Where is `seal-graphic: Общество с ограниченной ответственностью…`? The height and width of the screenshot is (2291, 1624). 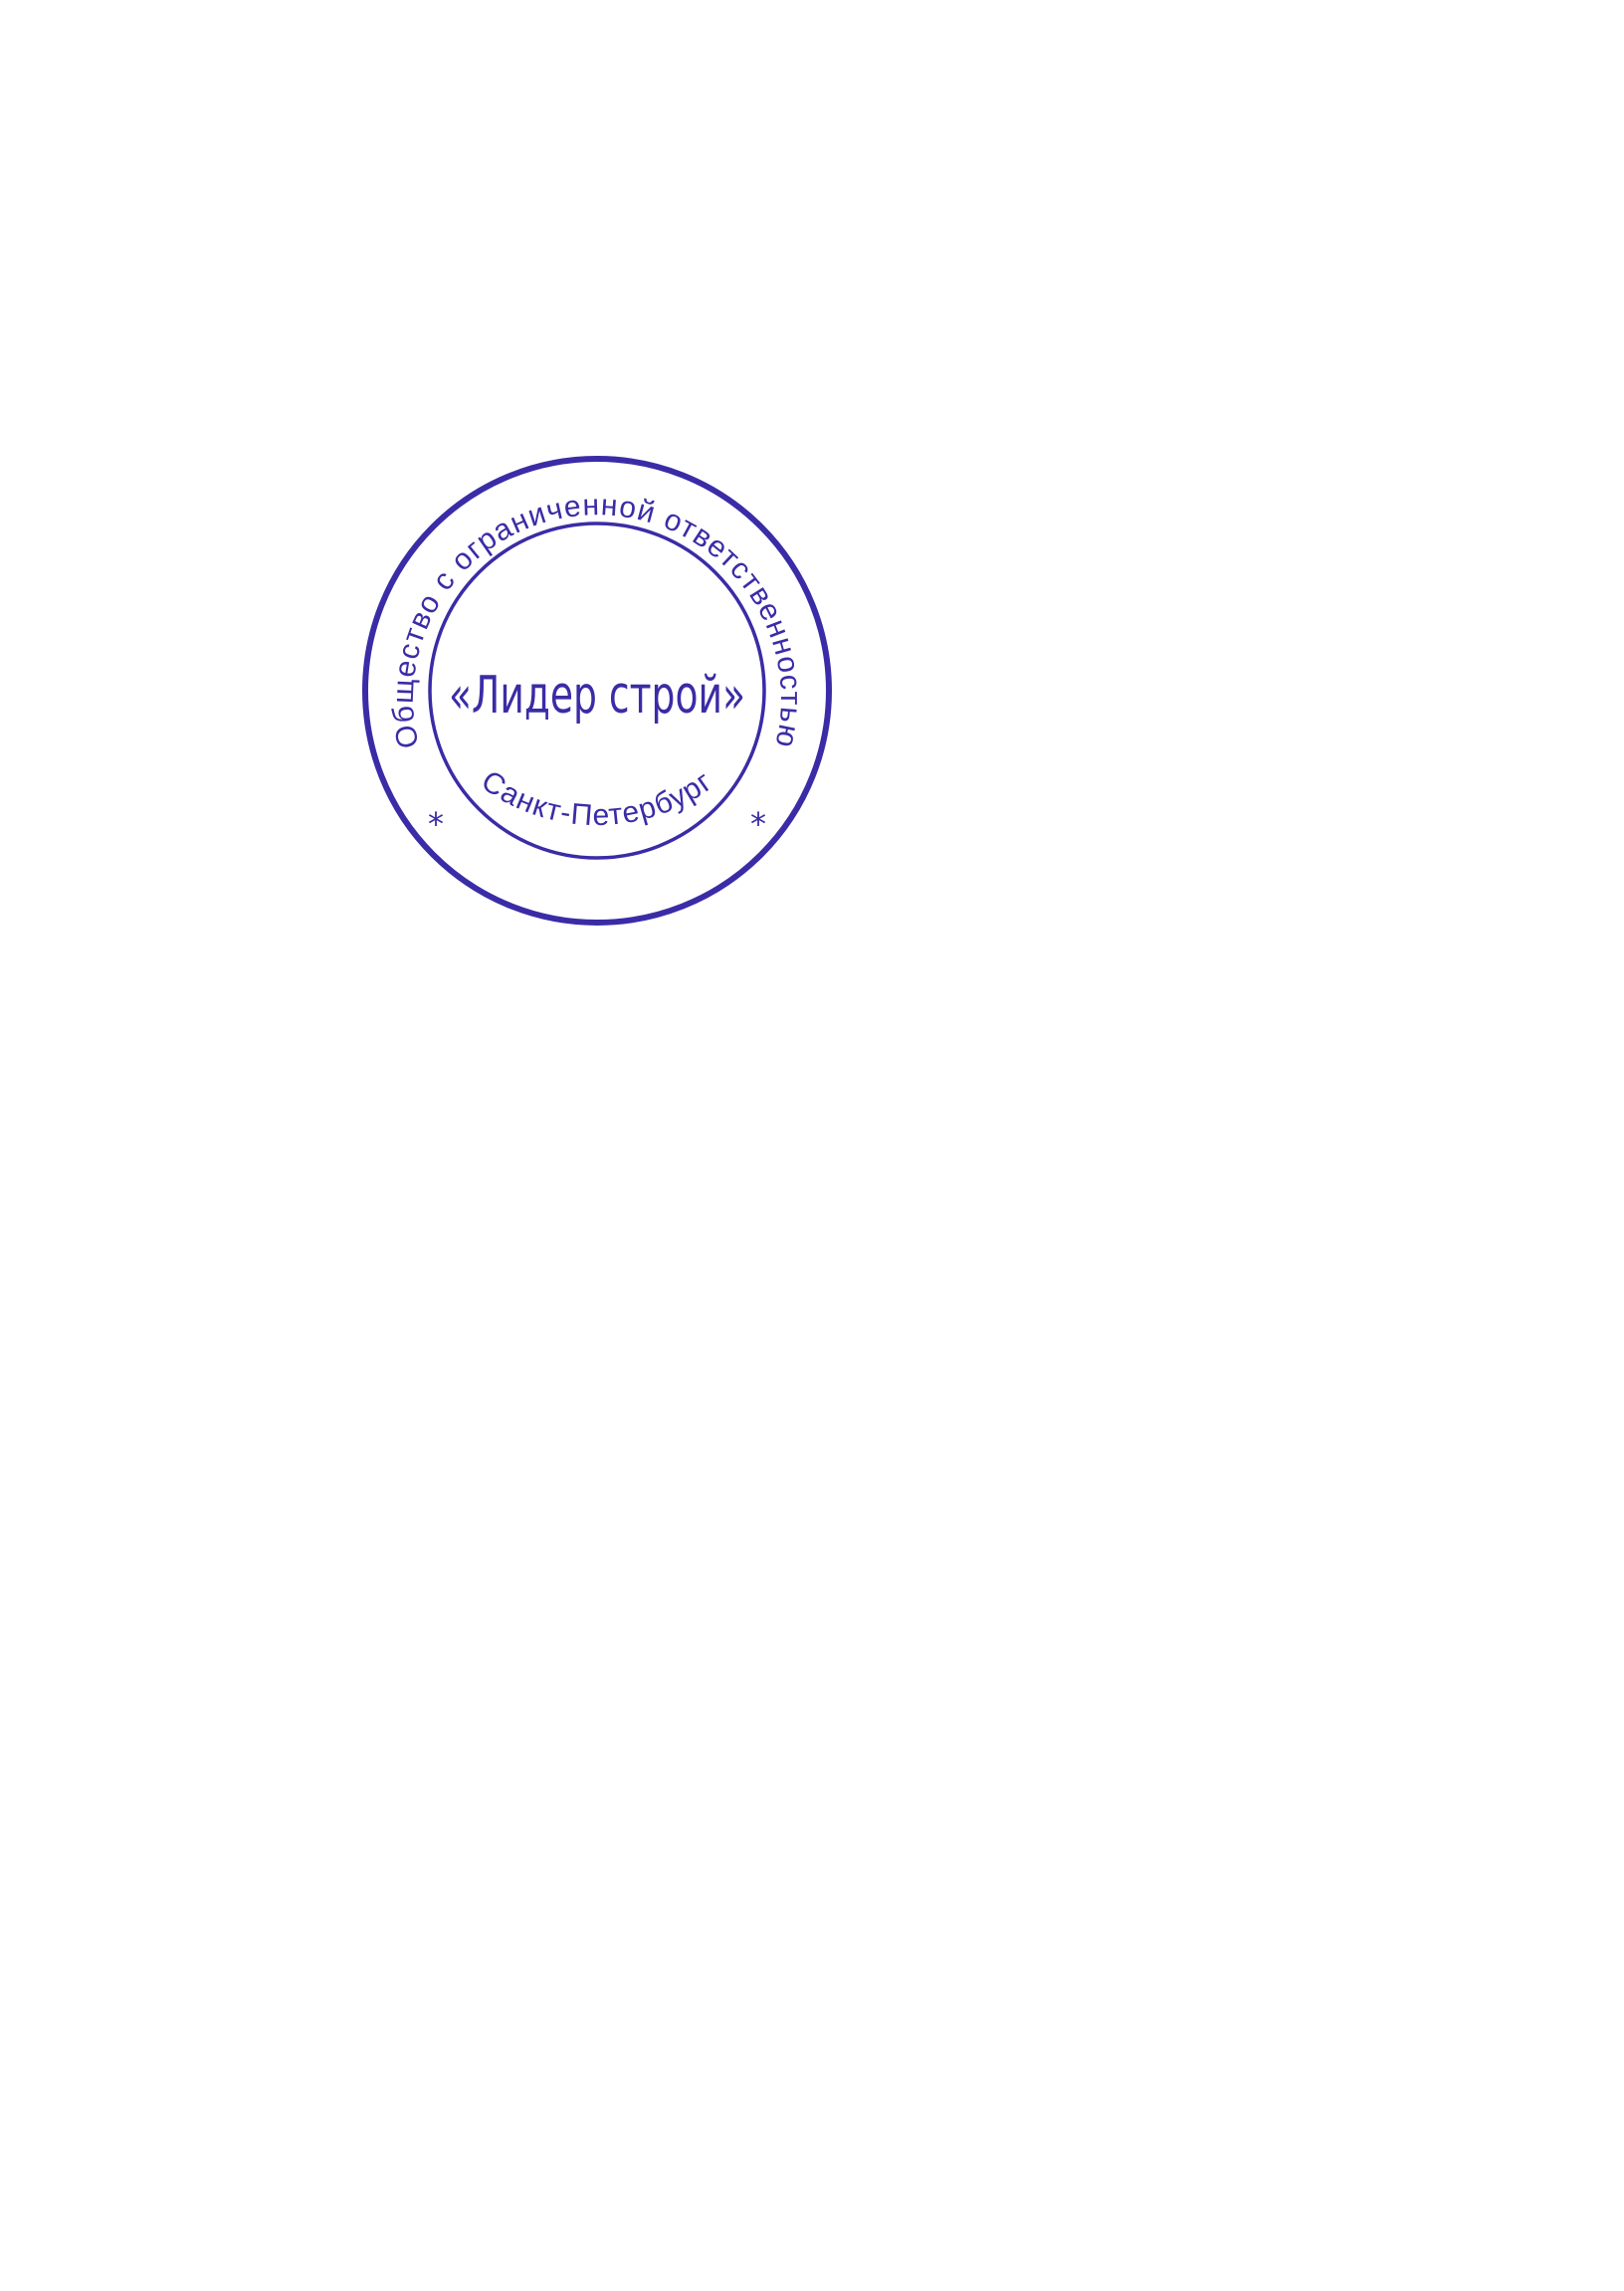 seal-graphic: Общество с ограниченной ответственностью… is located at coordinates (597, 691).